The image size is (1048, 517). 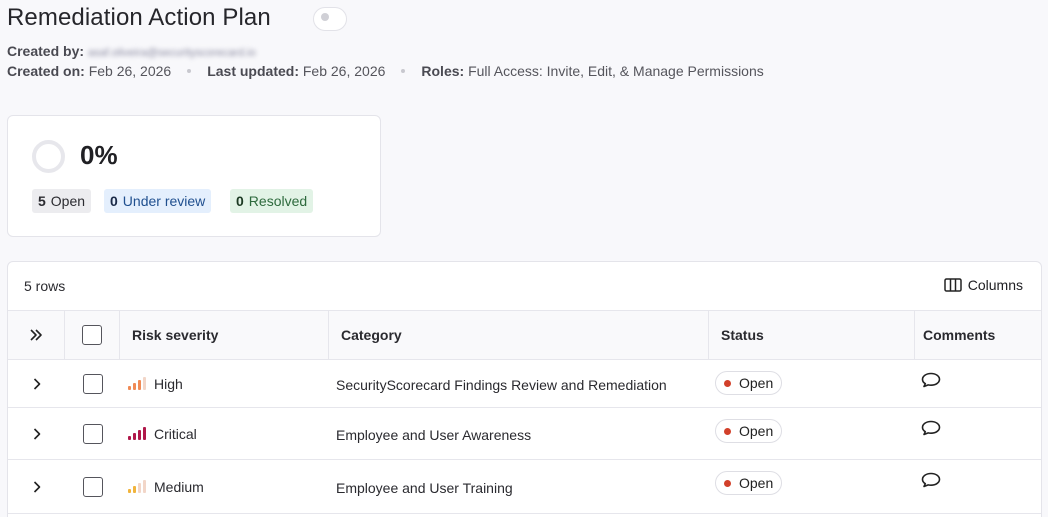 I want to click on risk-severity-label: Medium, so click(x=179, y=486).